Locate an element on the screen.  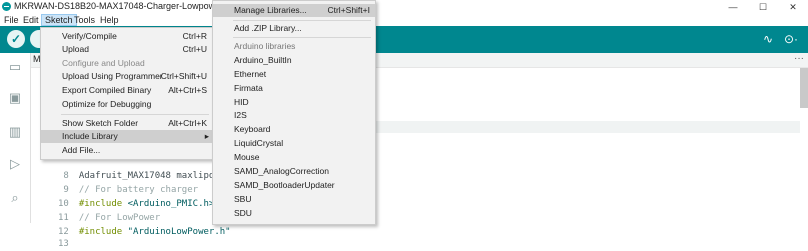
menu-item-library: Mouse is located at coordinates (294, 157).